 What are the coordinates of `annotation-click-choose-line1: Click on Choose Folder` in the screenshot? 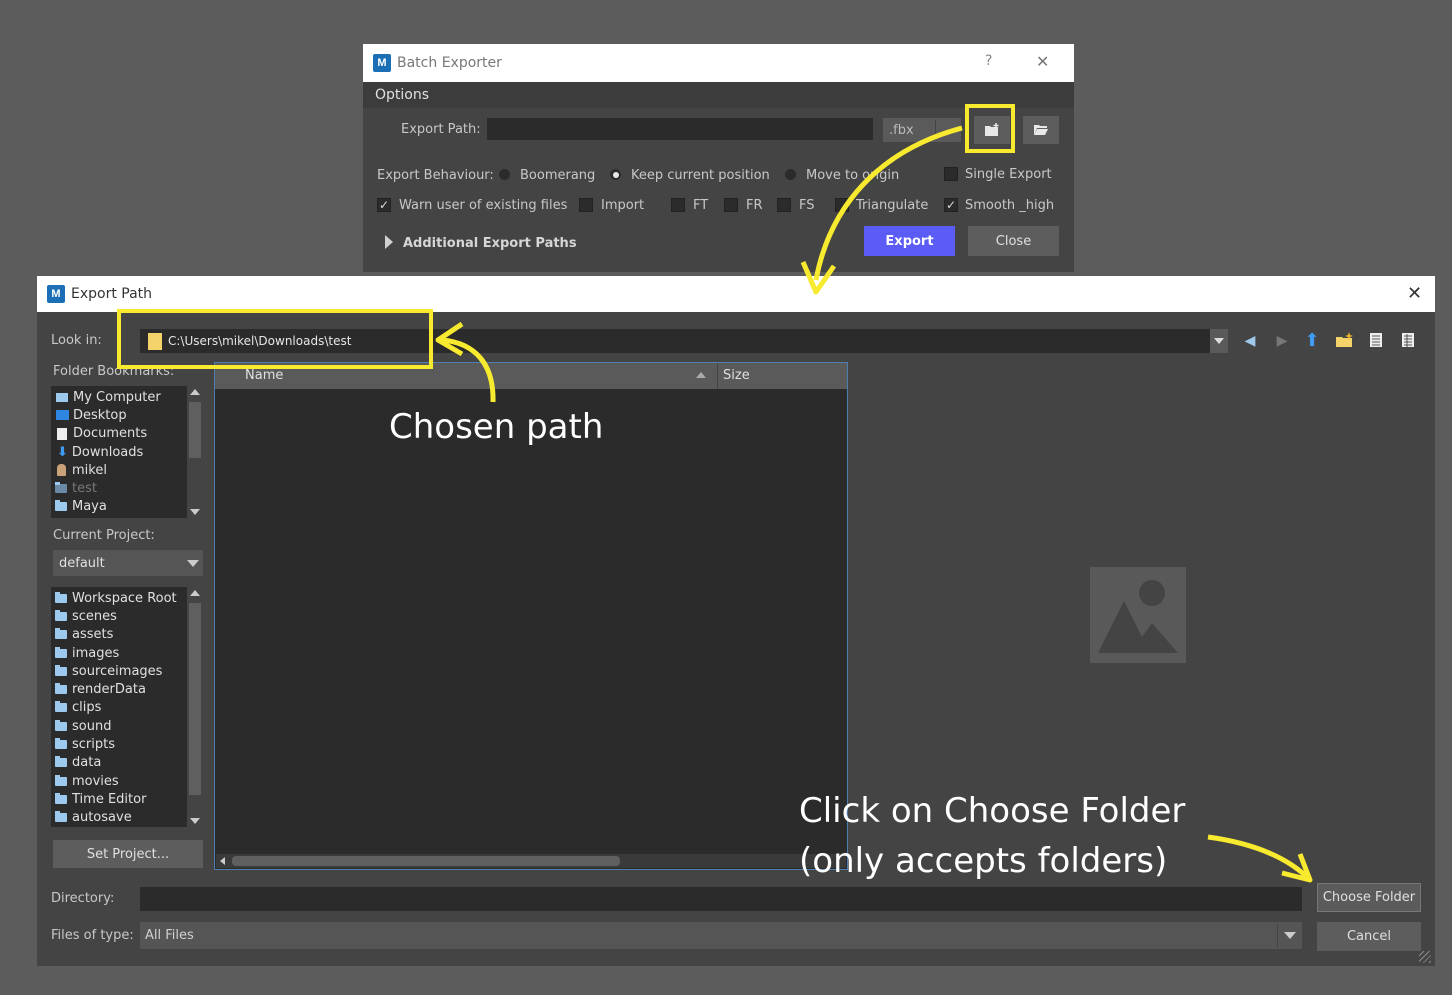 It's located at (992, 811).